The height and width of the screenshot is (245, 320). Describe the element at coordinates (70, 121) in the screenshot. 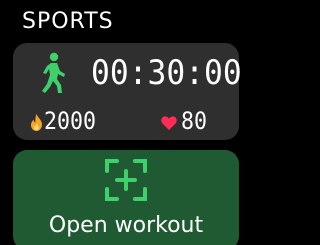

I see `calories-value: 2000` at that location.